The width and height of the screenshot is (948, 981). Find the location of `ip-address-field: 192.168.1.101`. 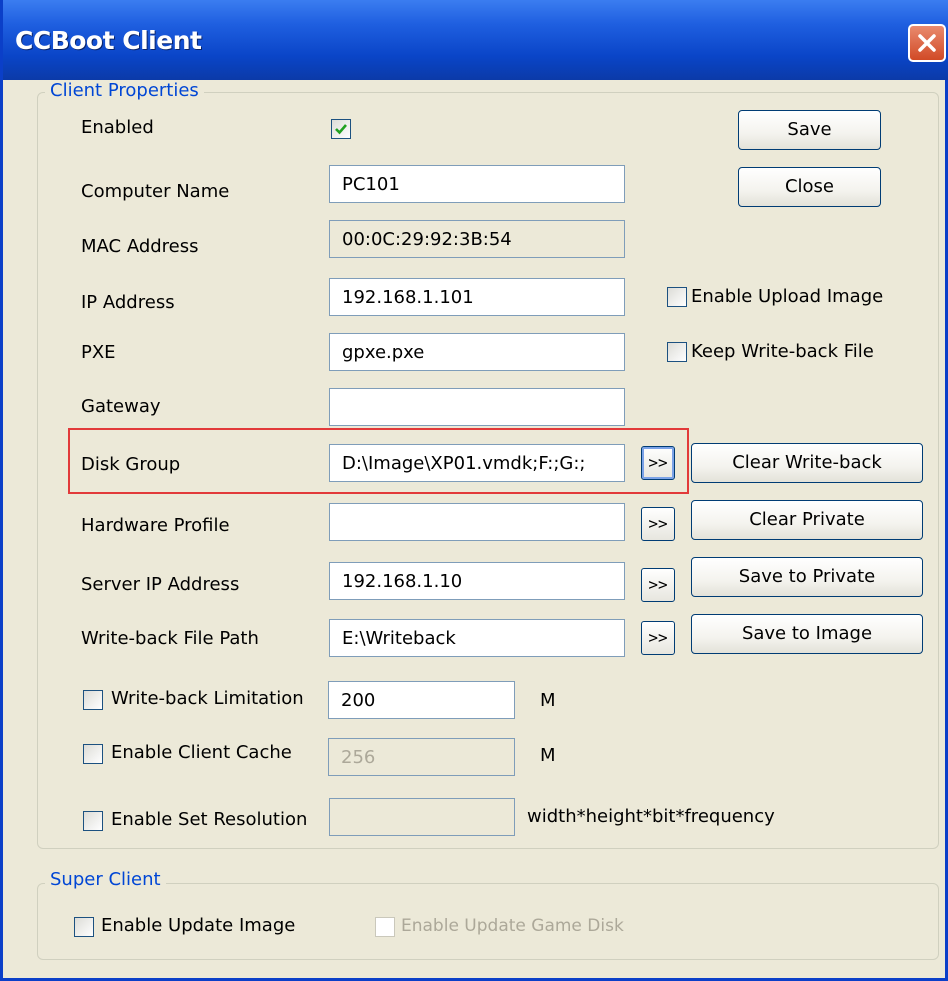

ip-address-field: 192.168.1.101 is located at coordinates (477, 297).